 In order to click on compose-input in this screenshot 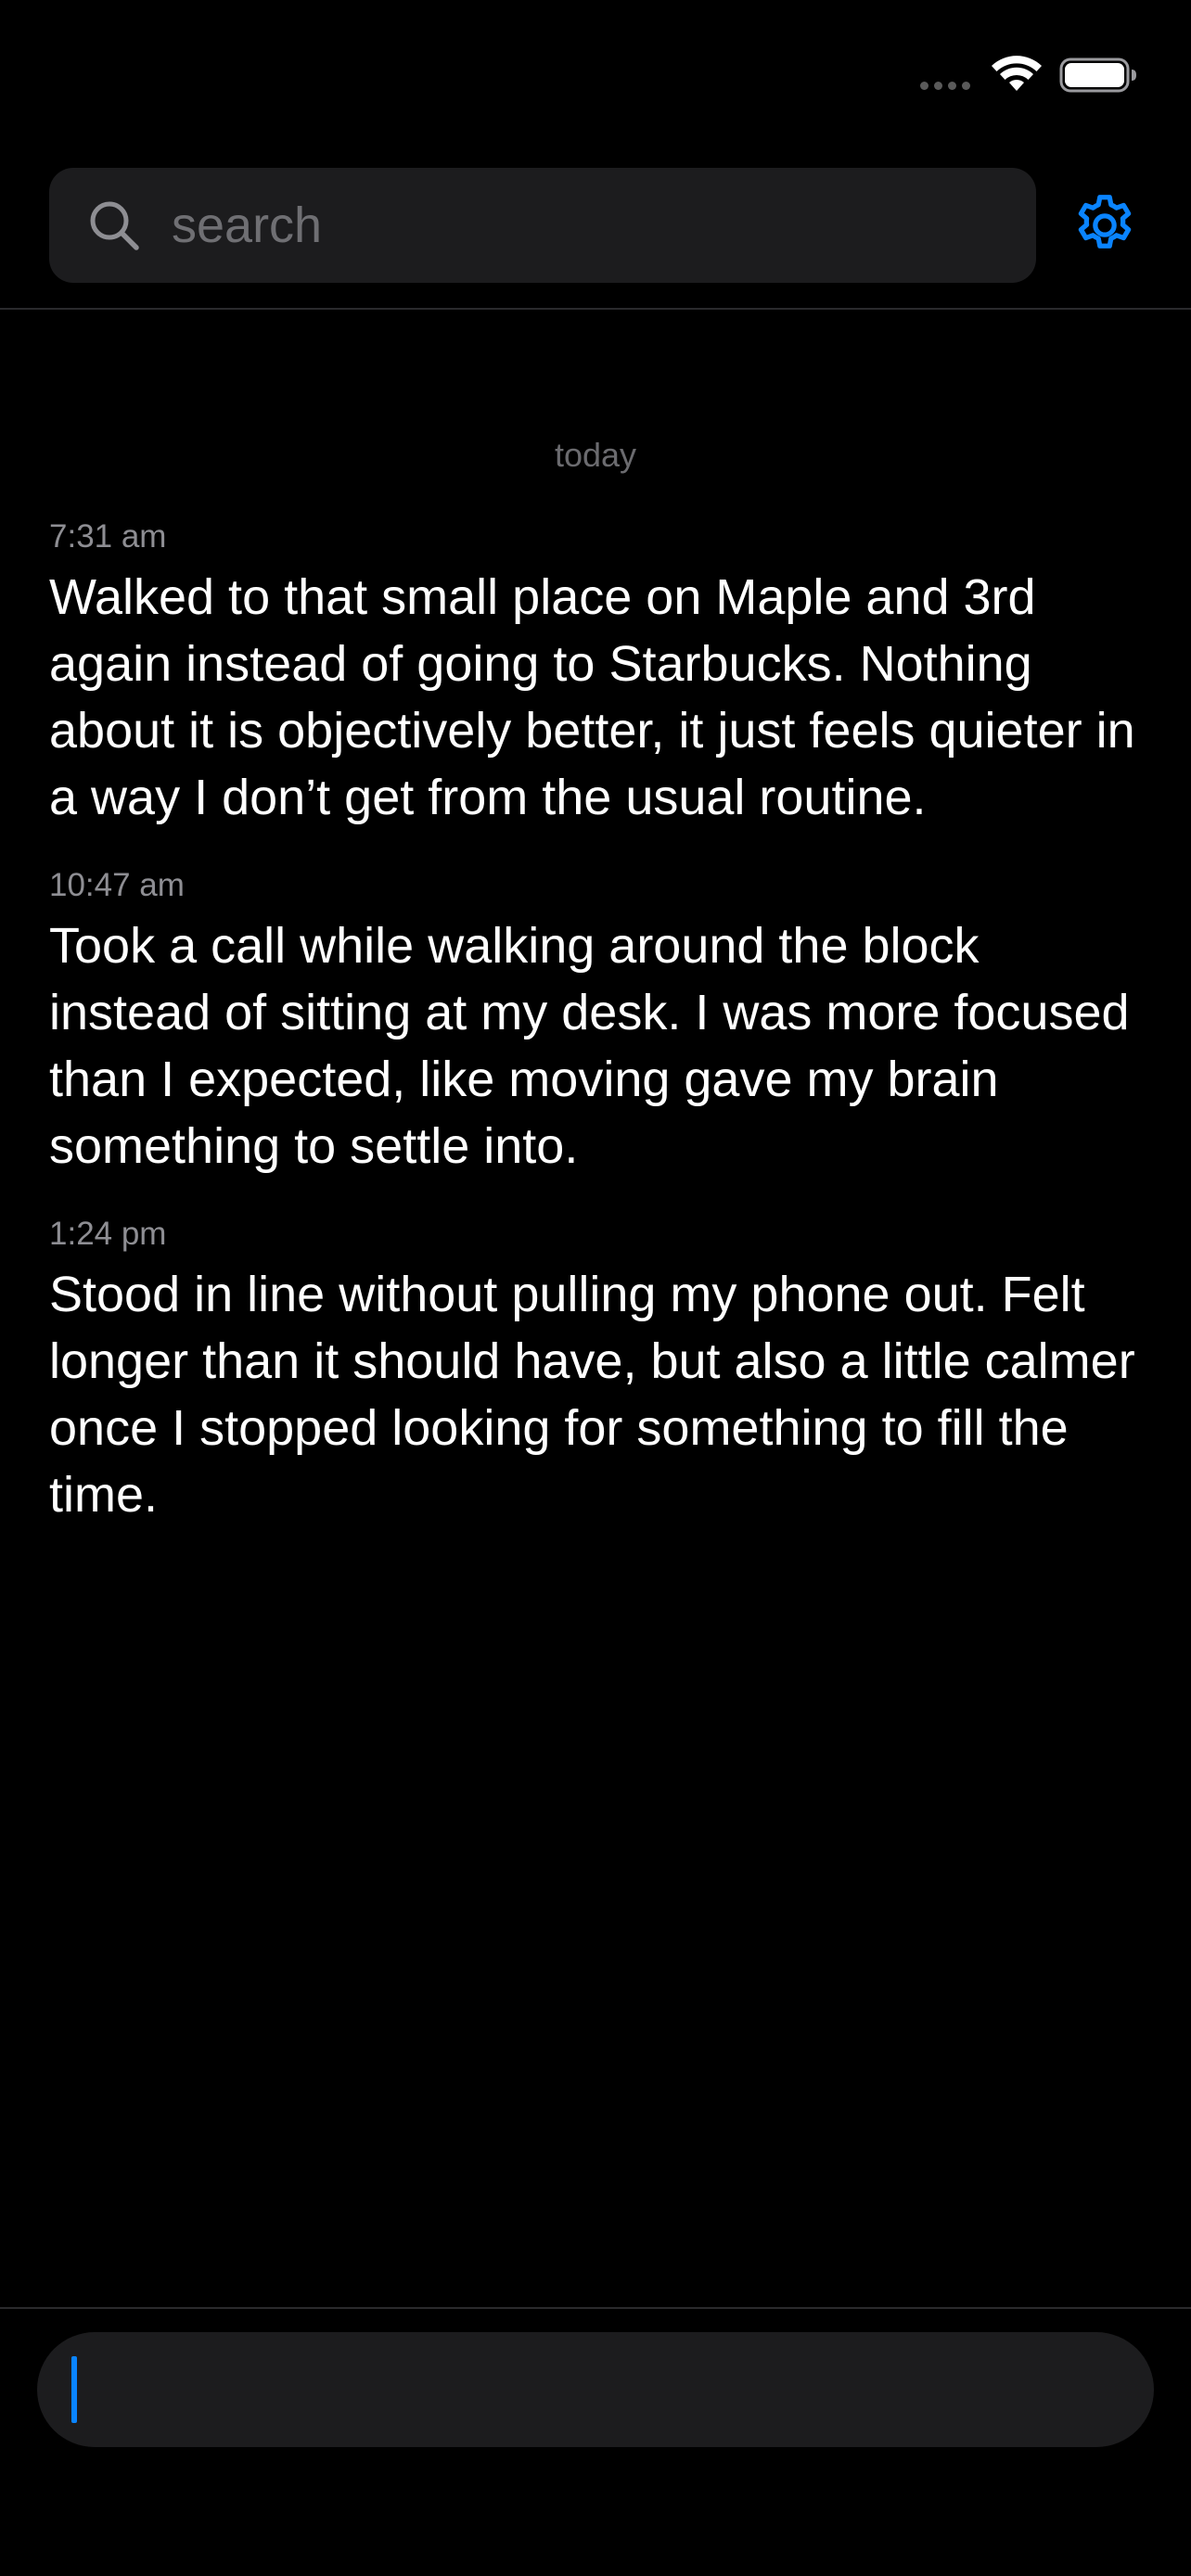, I will do `click(595, 2390)`.